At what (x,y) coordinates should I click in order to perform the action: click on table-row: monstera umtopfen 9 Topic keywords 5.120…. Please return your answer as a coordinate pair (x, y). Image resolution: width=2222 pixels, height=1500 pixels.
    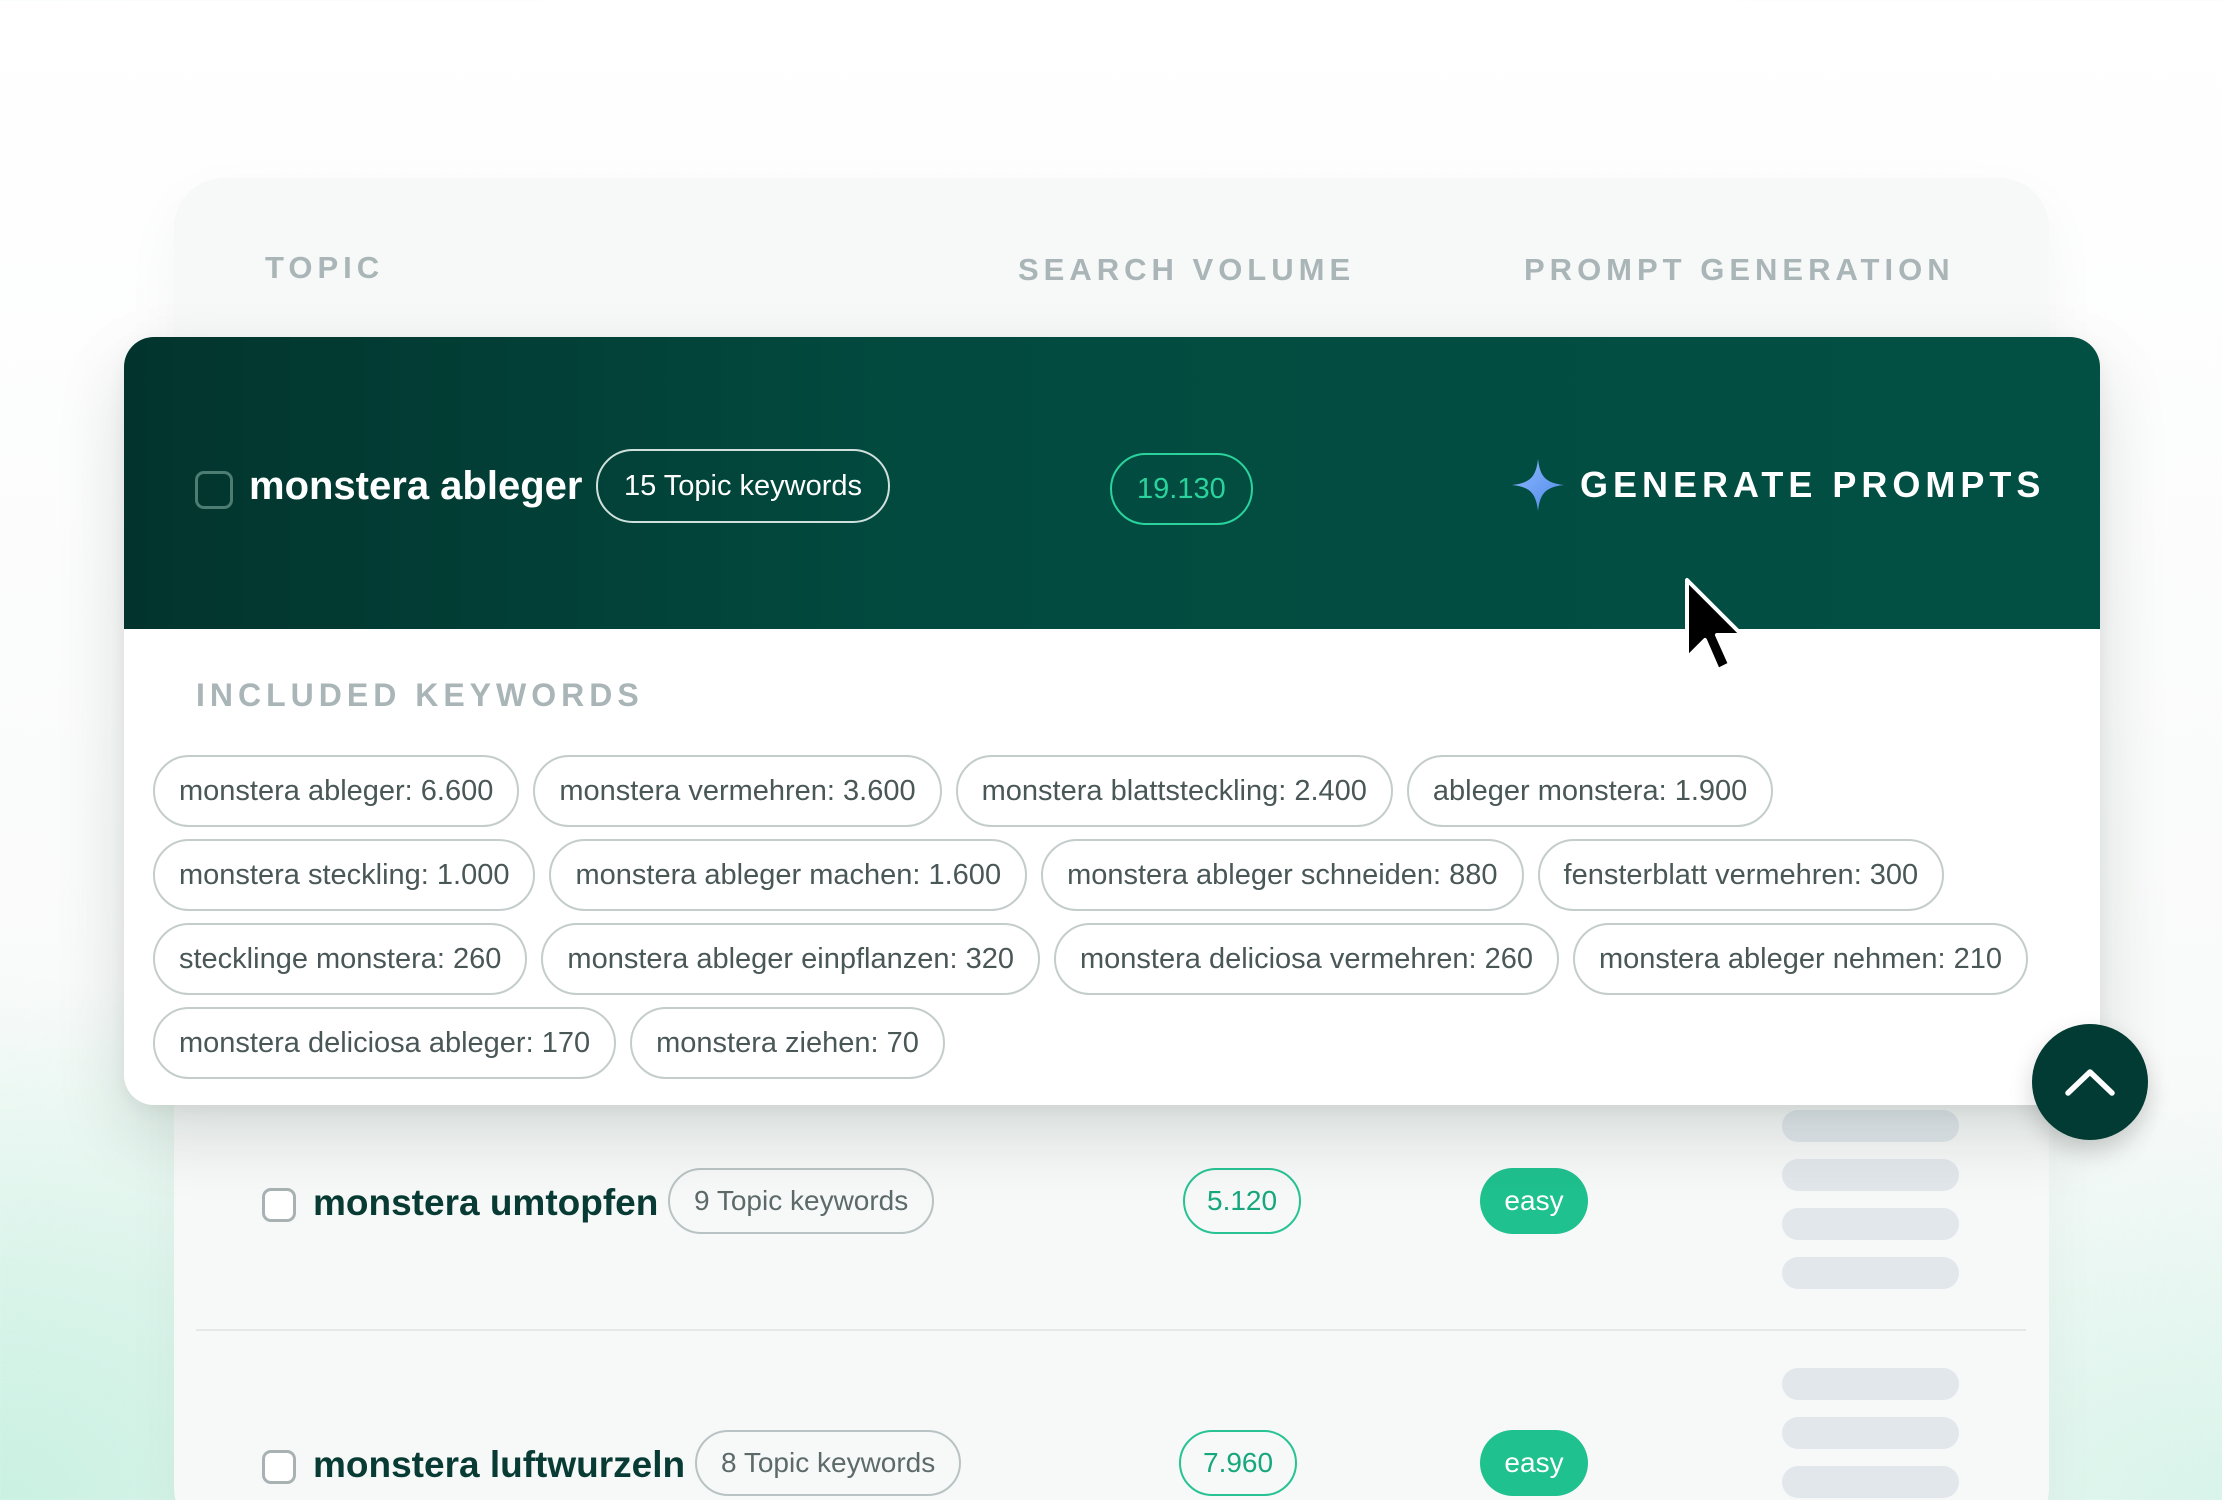
    Looking at the image, I should click on (1111, 1200).